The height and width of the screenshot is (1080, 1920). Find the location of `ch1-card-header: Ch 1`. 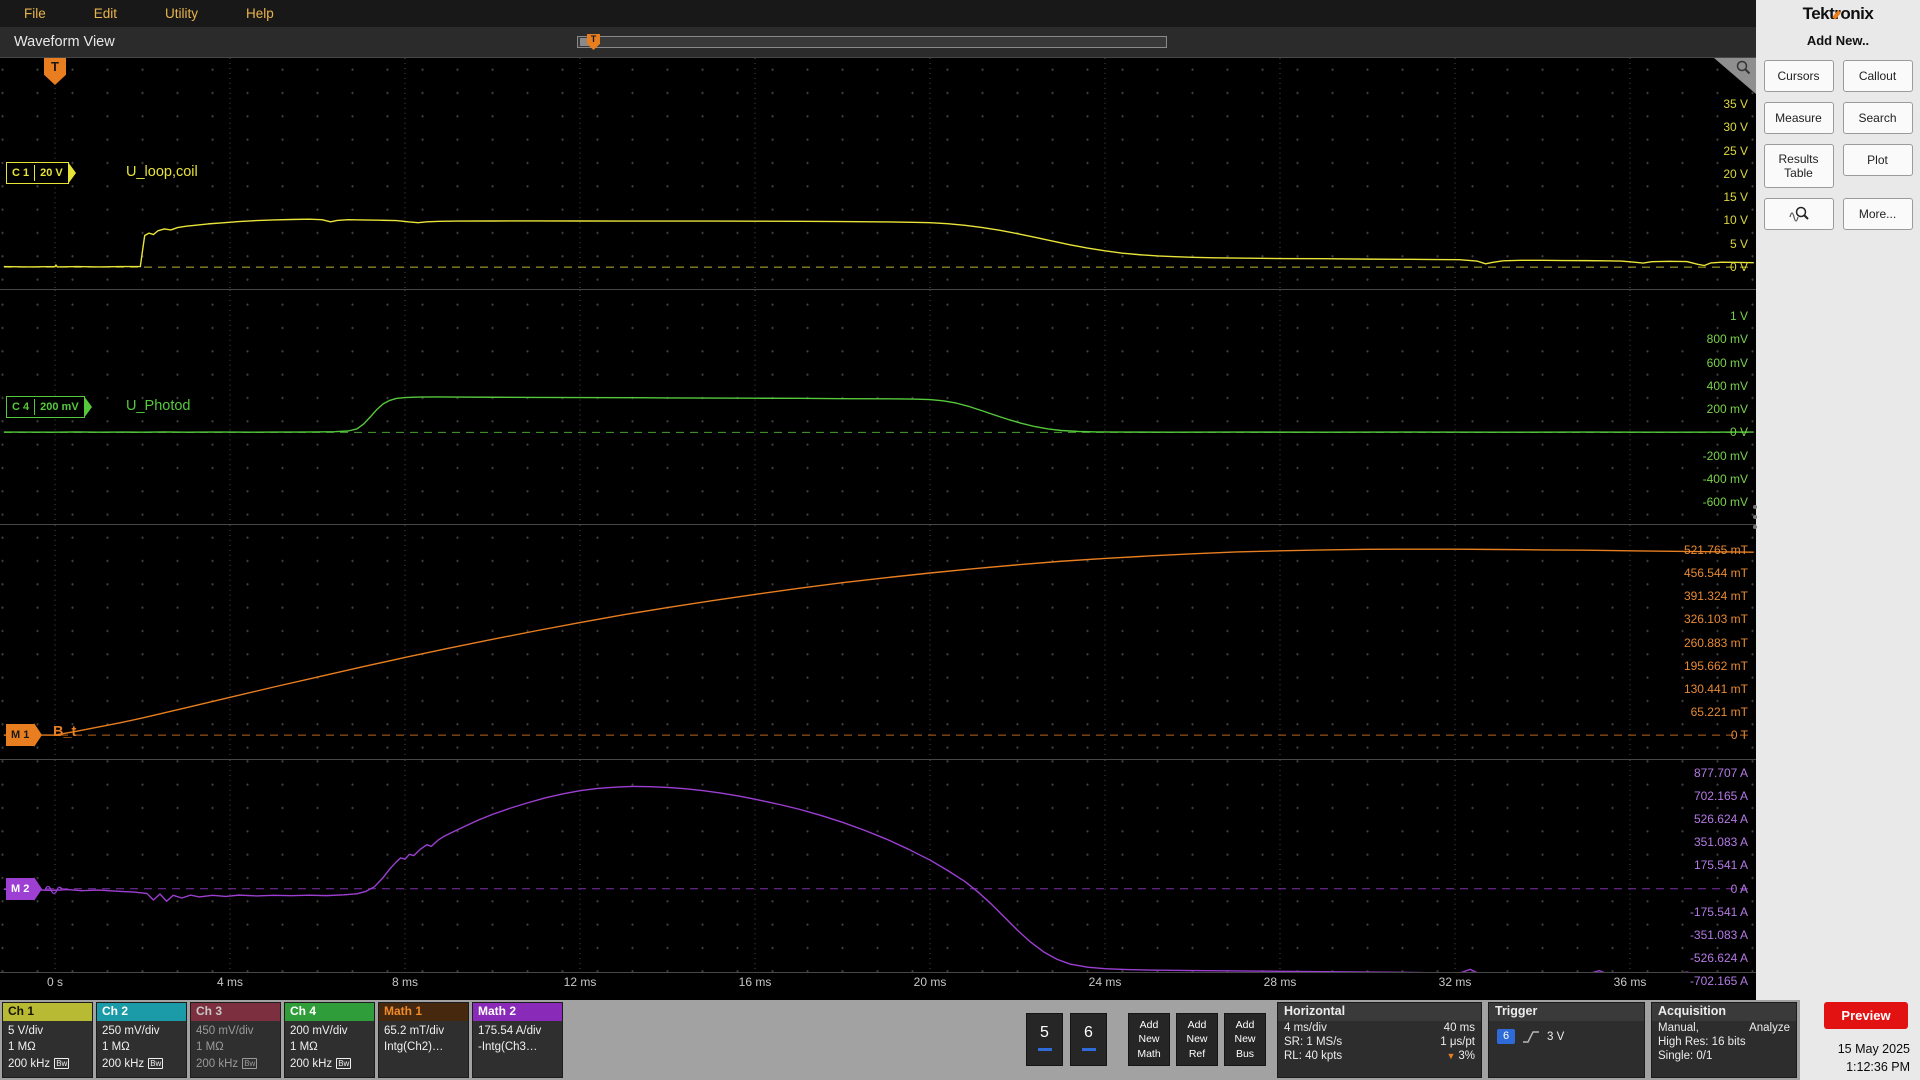

ch1-card-header: Ch 1 is located at coordinates (47, 1012).